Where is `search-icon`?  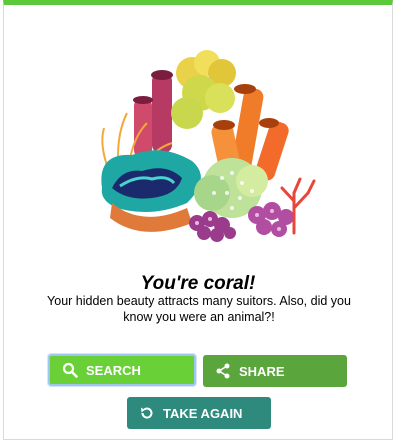 search-icon is located at coordinates (70, 370).